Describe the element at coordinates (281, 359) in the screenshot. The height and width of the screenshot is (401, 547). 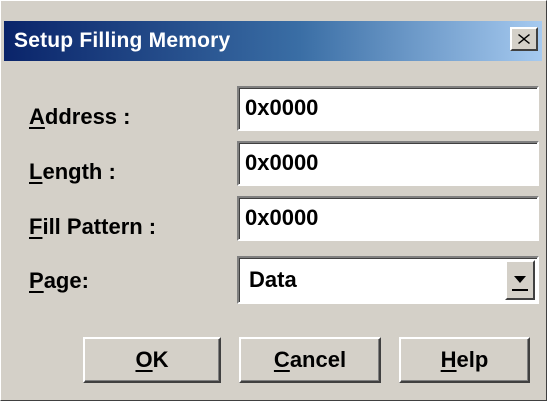
I see `cancel-button-mnemonic: C` at that location.